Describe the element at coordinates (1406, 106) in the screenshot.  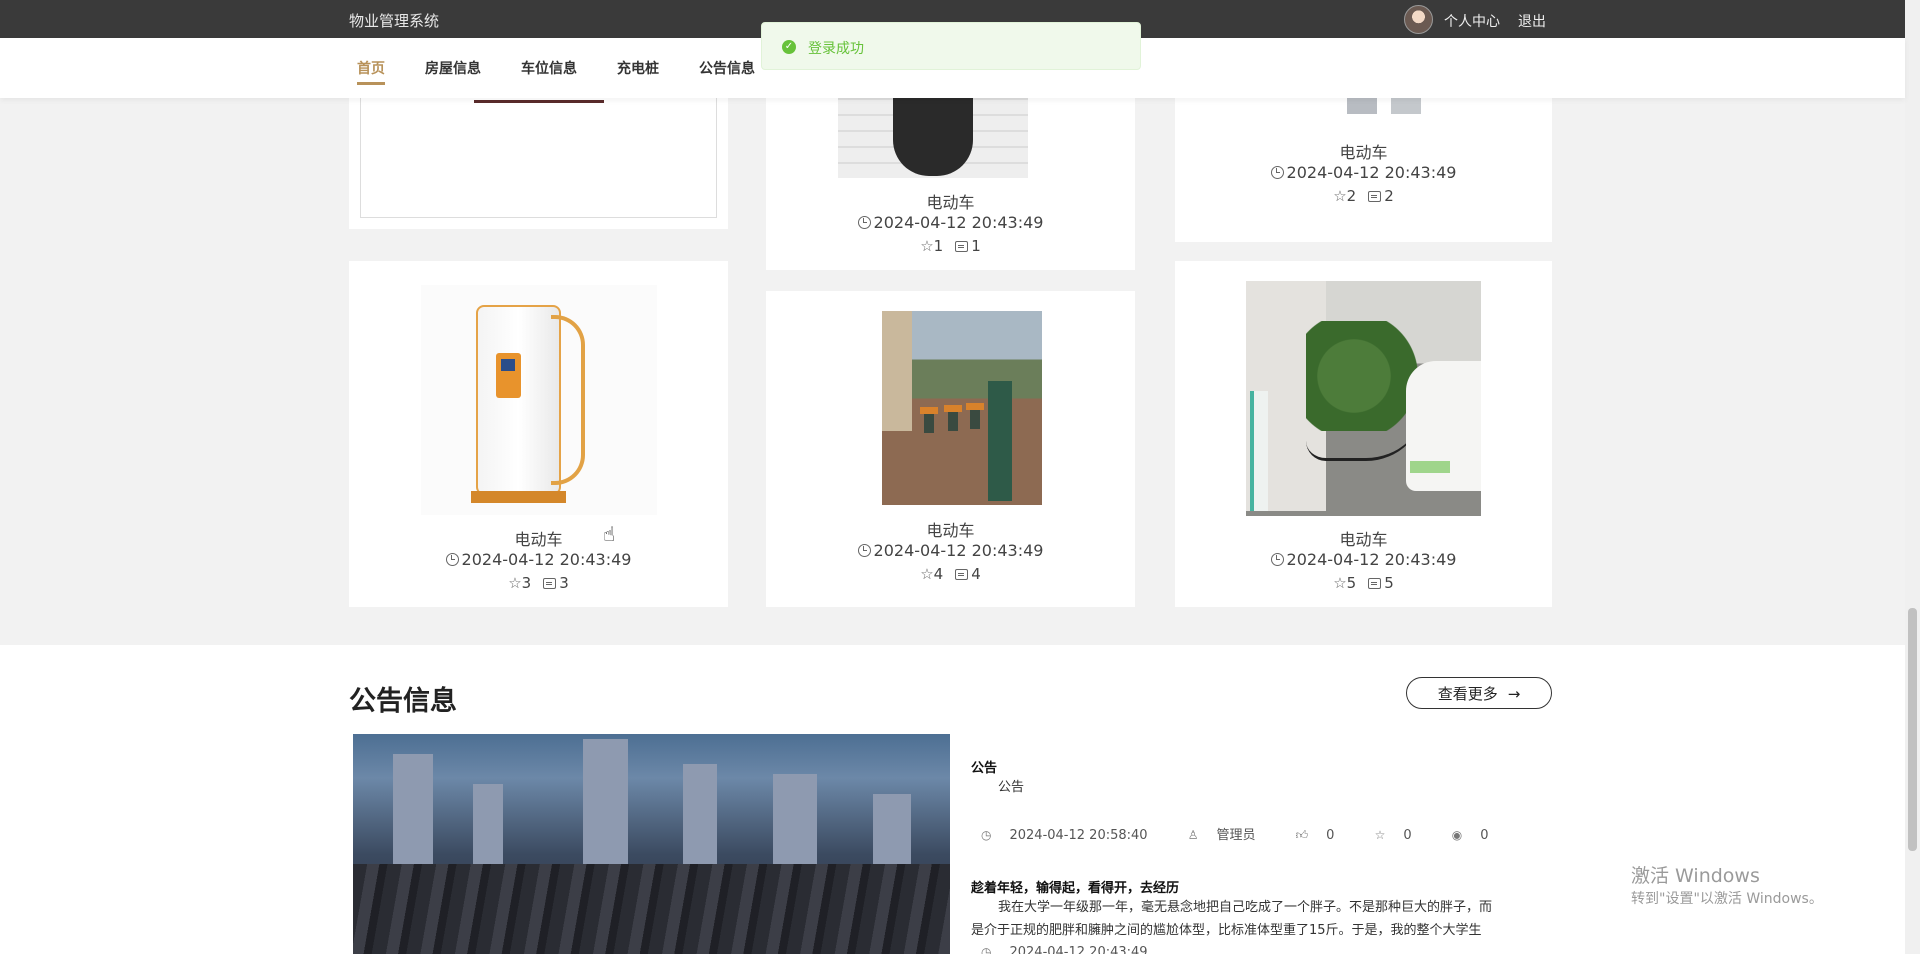
I see `charger-device` at that location.